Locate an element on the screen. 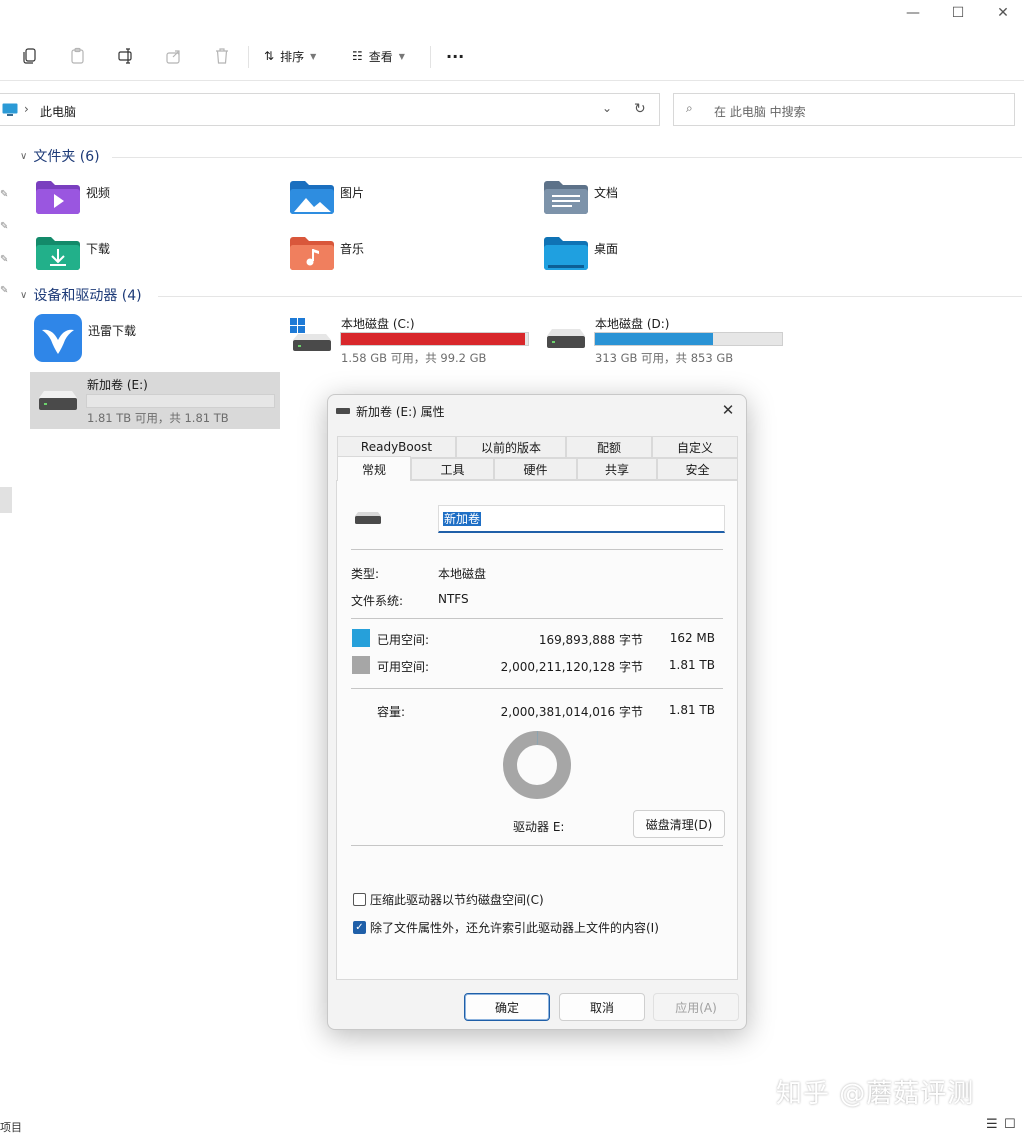 This screenshot has height=1134, width=1024. folder-videos: 视频 is located at coordinates (156, 202).